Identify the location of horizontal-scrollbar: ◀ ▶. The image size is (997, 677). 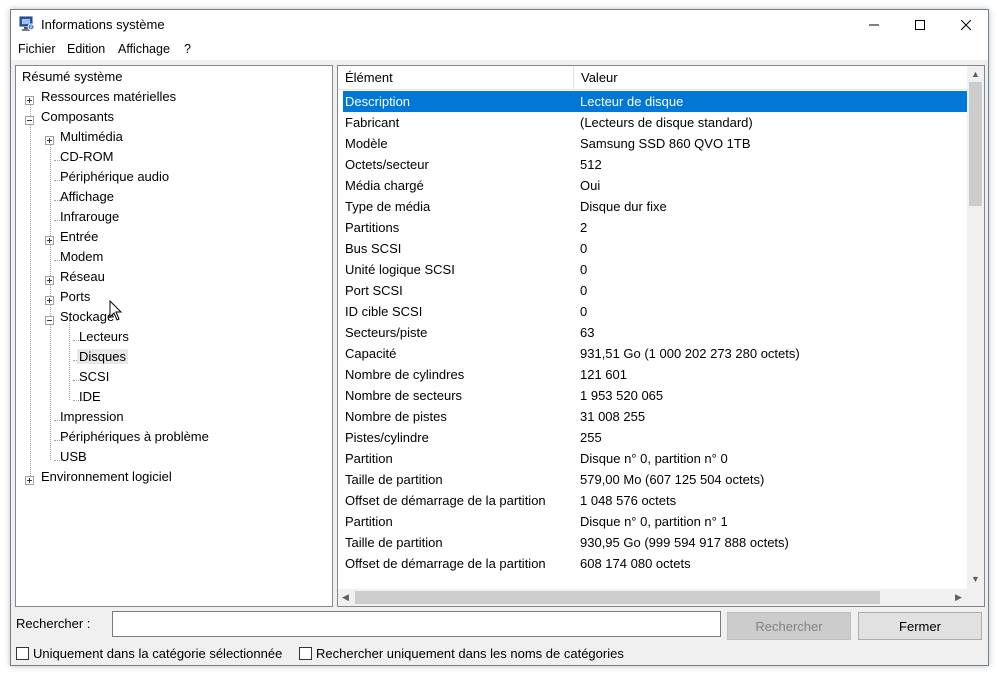
(653, 597).